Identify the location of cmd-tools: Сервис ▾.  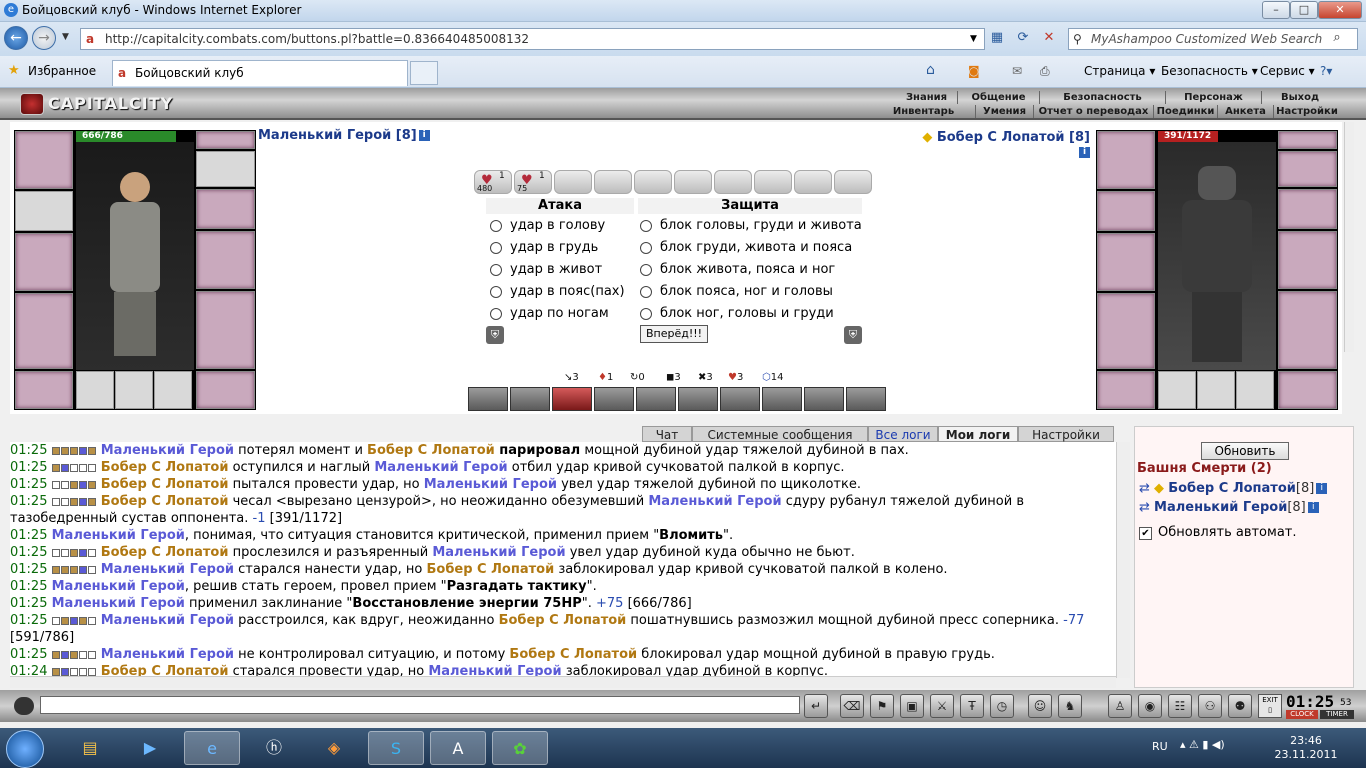
(1287, 71).